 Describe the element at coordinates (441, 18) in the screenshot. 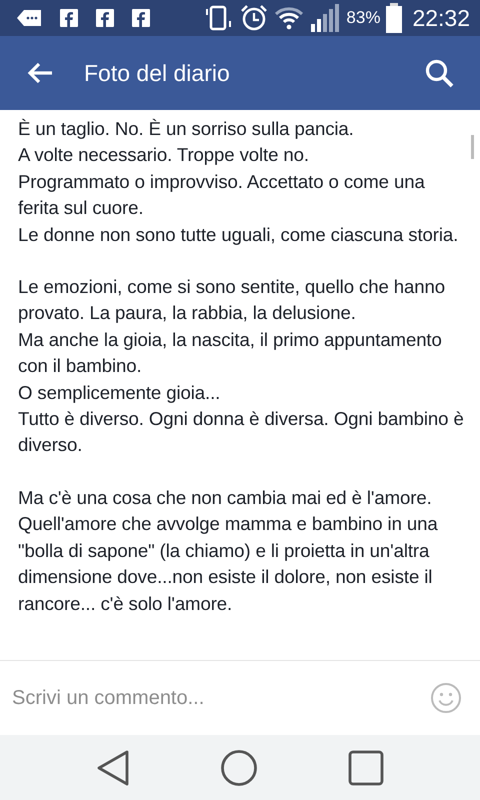

I see `clock-time: 22:32` at that location.